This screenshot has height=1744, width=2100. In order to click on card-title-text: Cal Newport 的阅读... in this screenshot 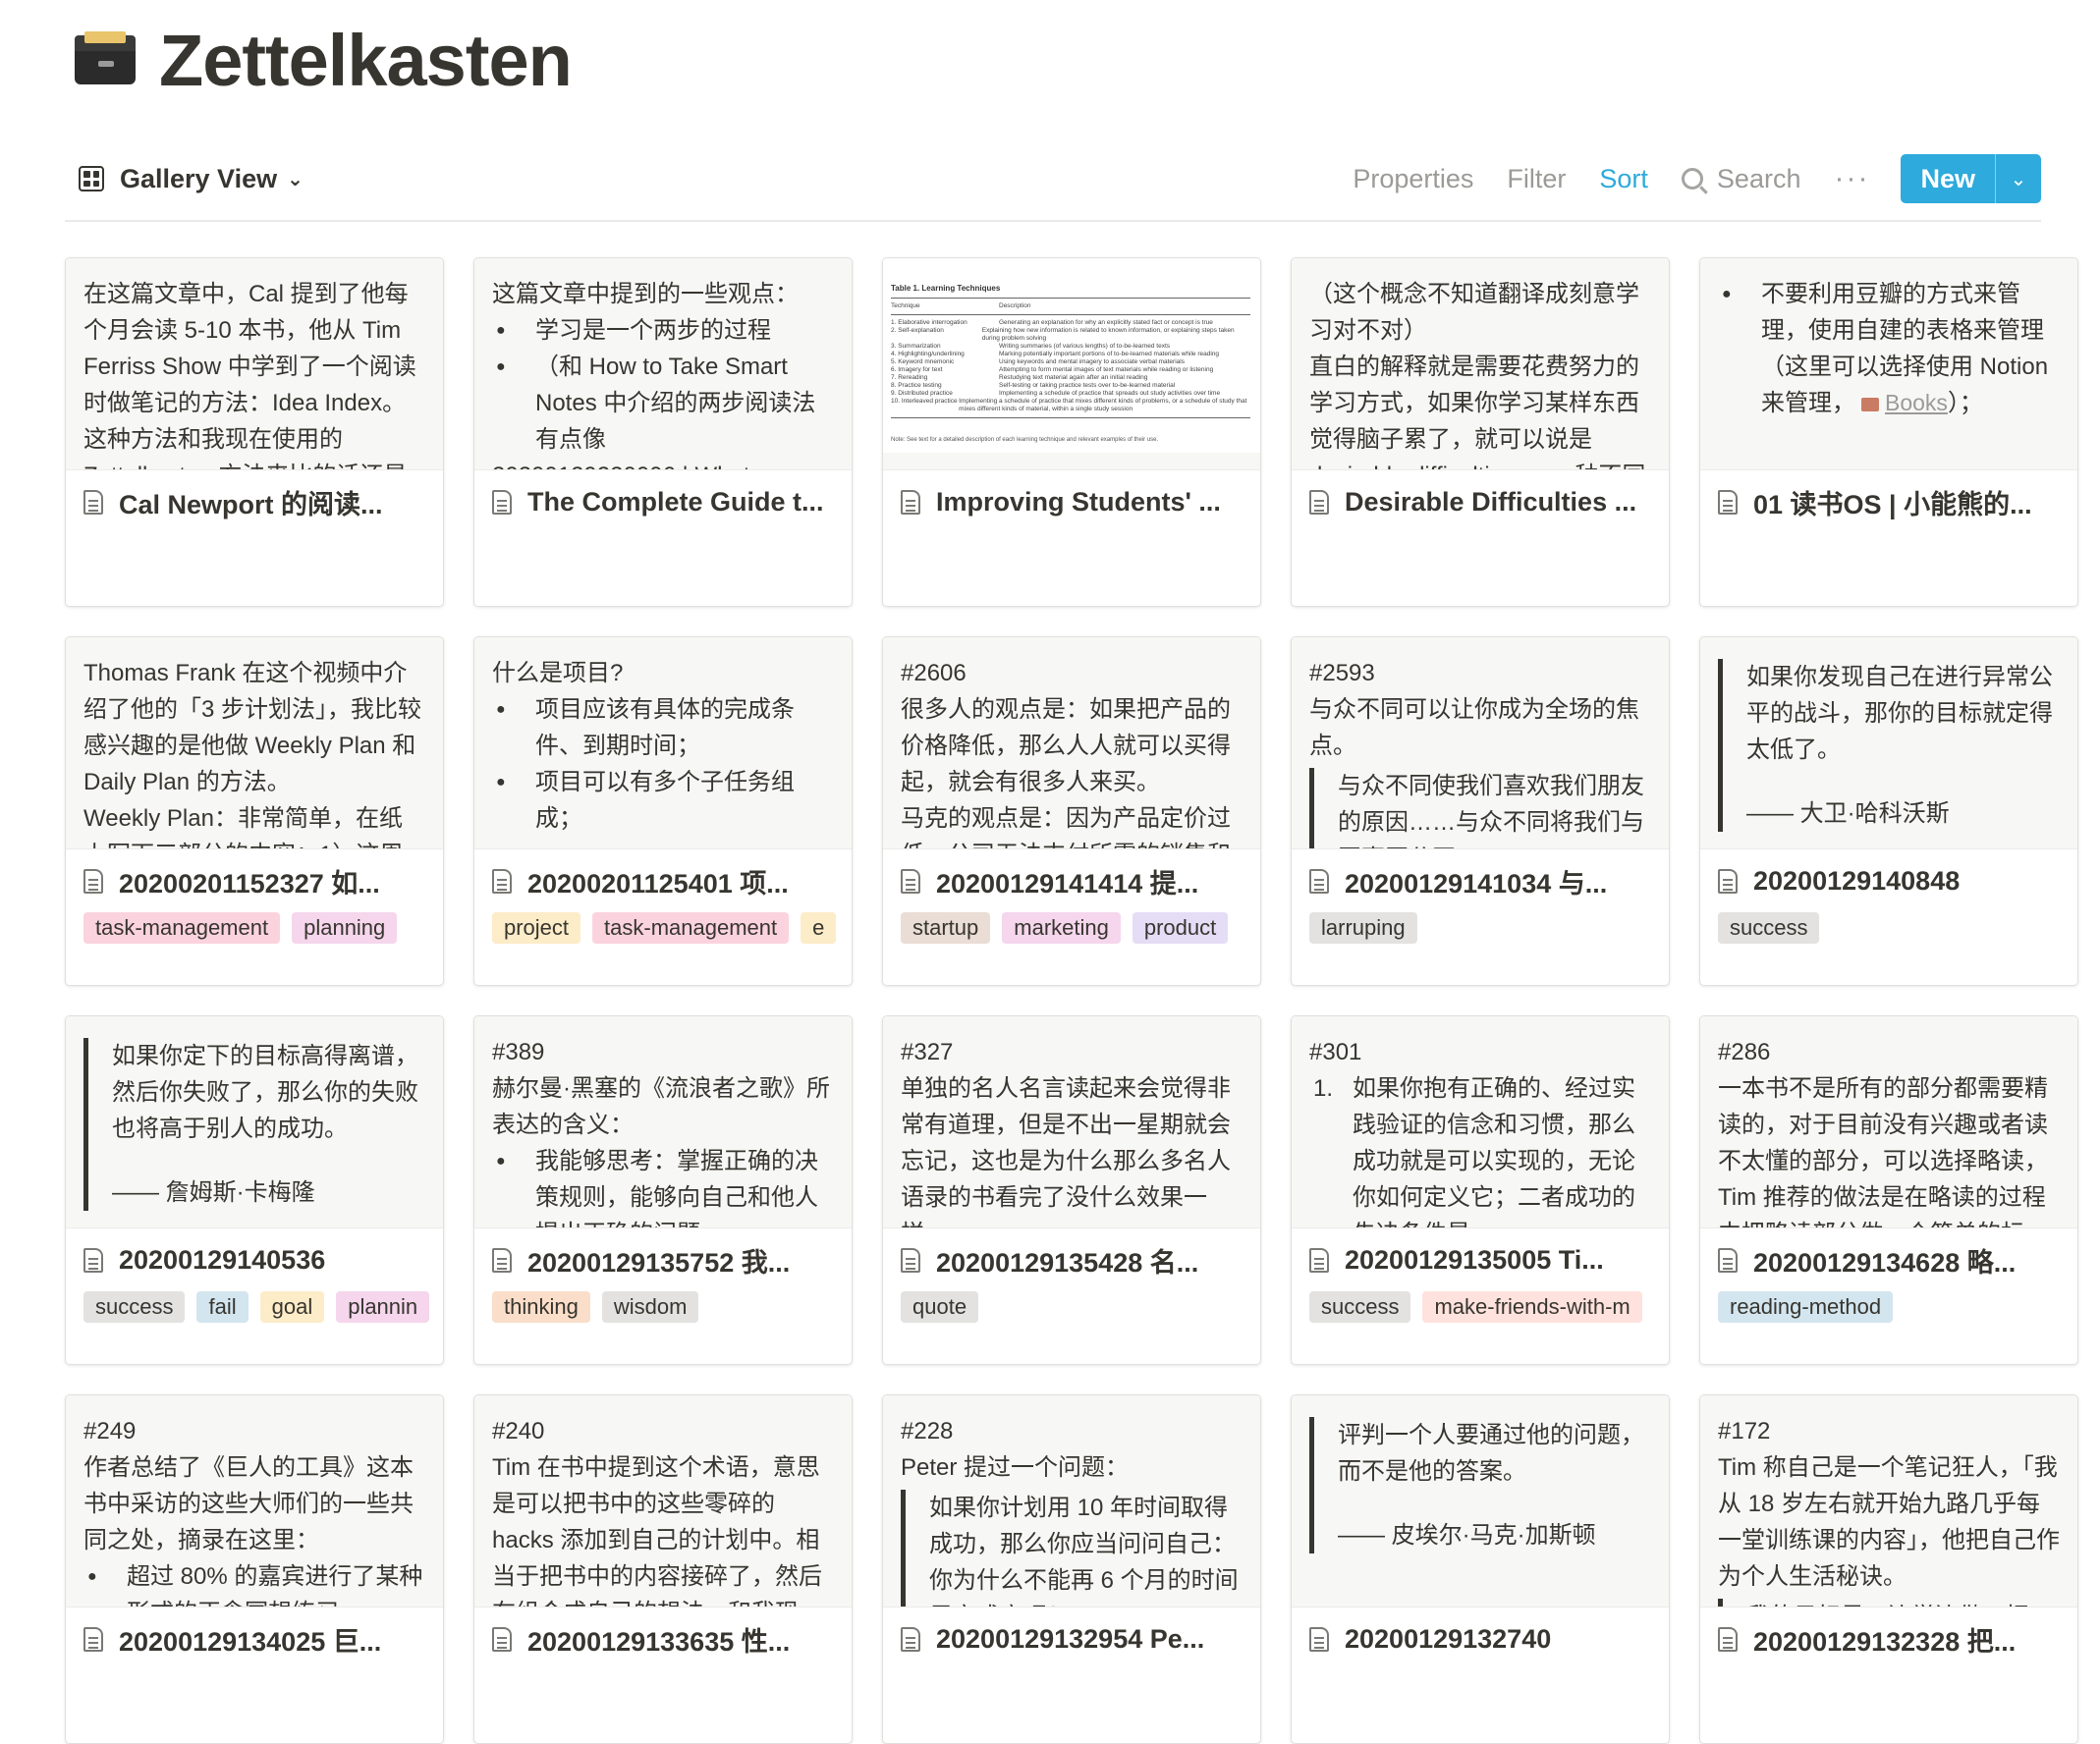, I will do `click(251, 504)`.